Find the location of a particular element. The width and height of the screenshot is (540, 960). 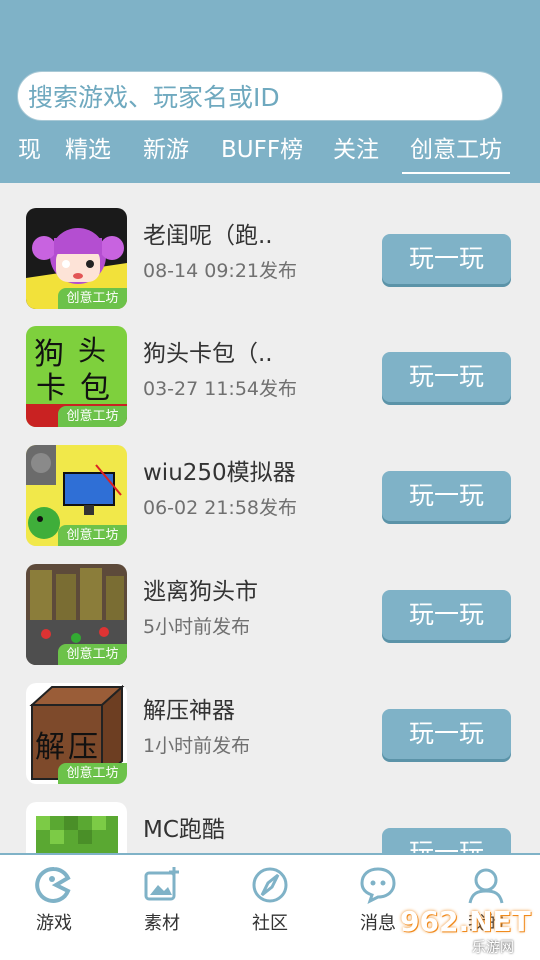

site-watermark: 962.NET 乐游网 is located at coordinates (466, 931).